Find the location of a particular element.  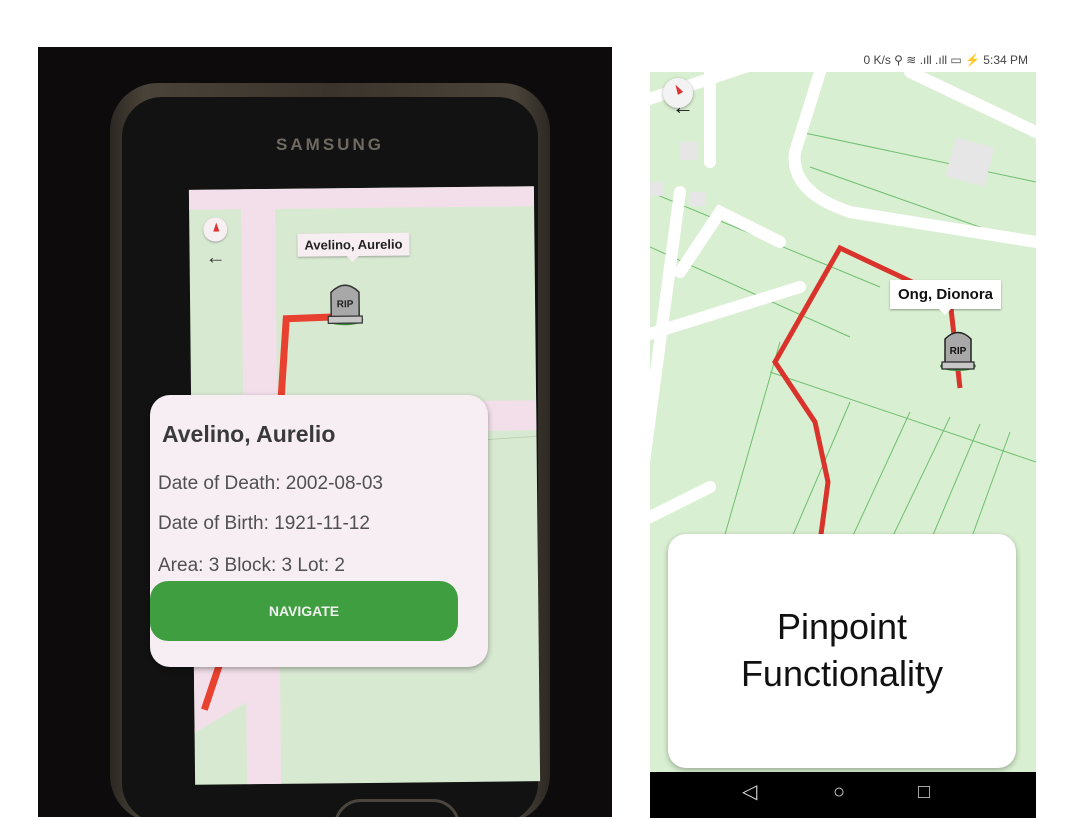

plot-location: Area: 3 Block: 3 Lot: 2 is located at coordinates (251, 565).